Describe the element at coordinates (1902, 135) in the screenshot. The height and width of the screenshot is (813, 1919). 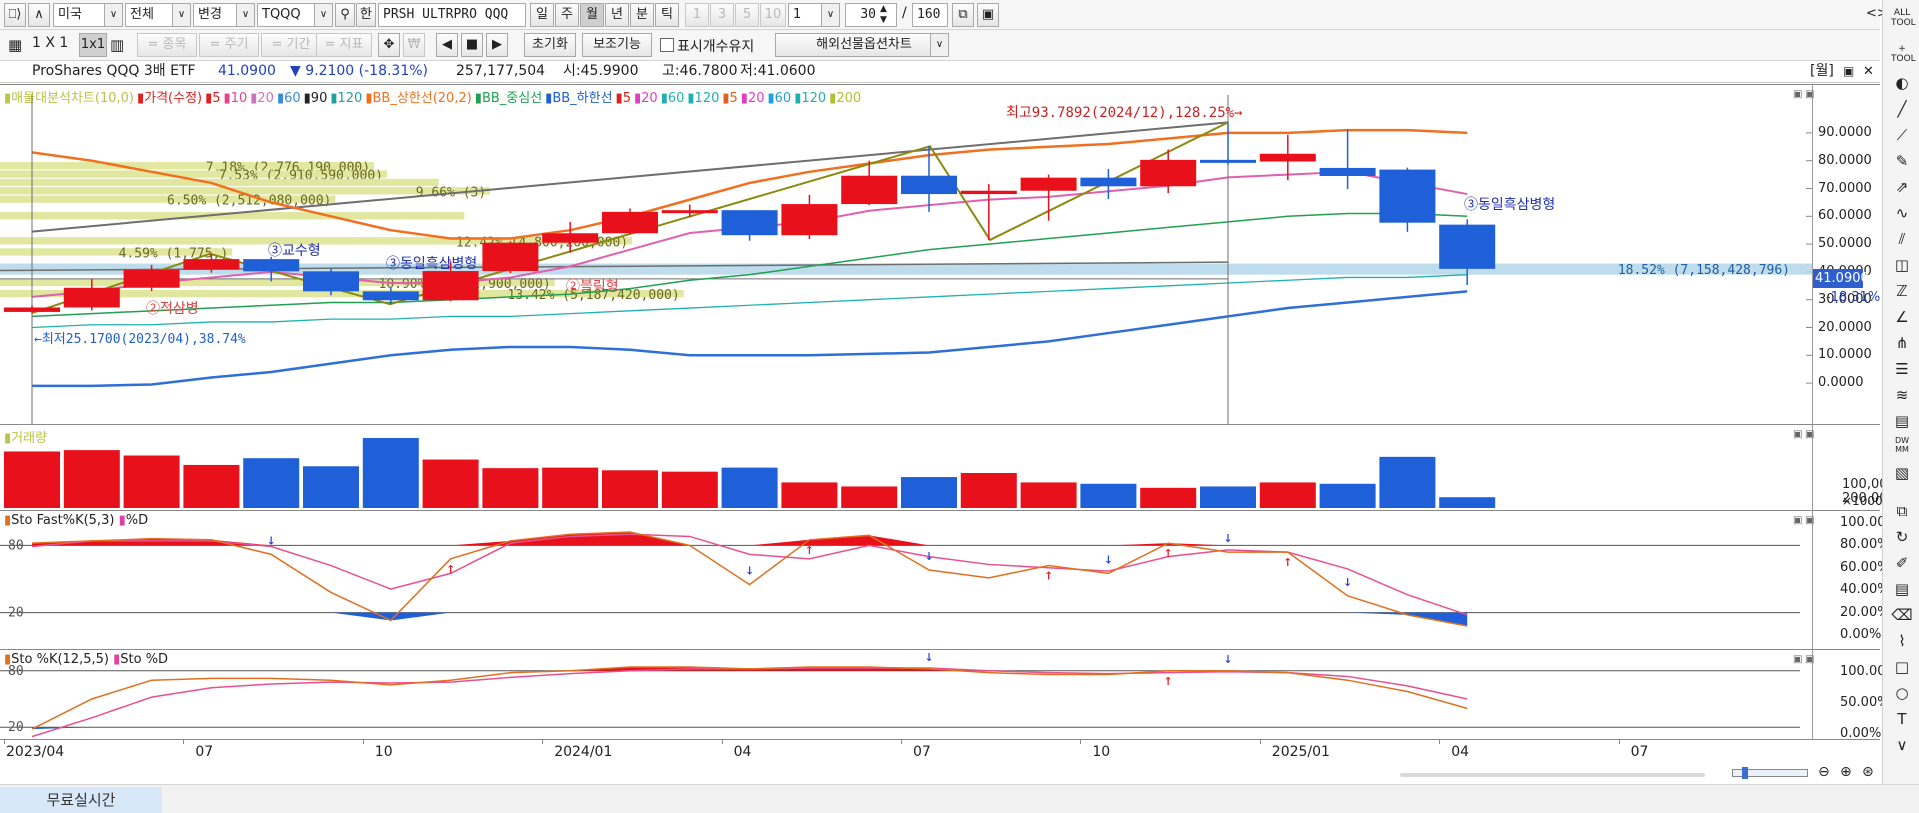
I see `ruler-icon: ⟋` at that location.